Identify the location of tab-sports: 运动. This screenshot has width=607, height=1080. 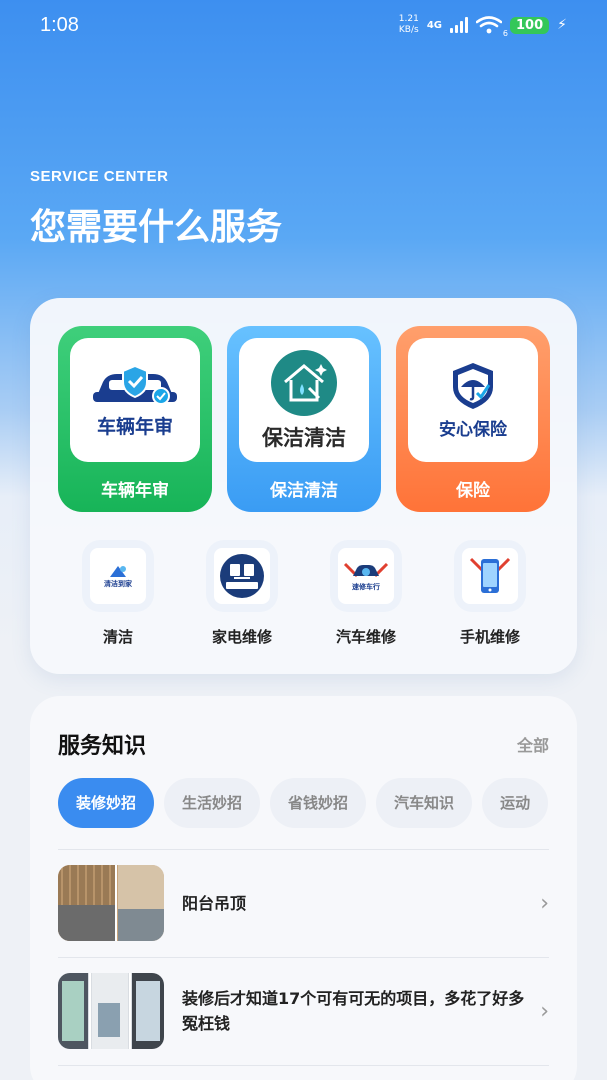
(515, 803).